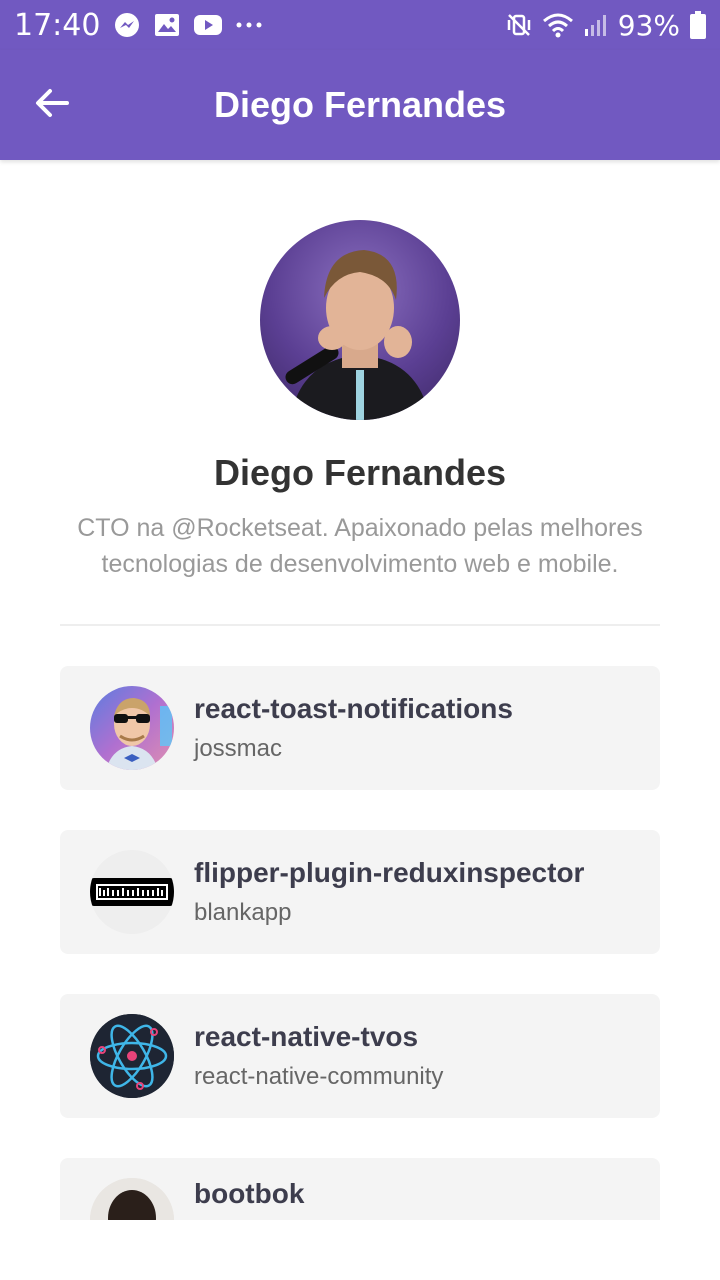  I want to click on battery-icon, so click(698, 25).